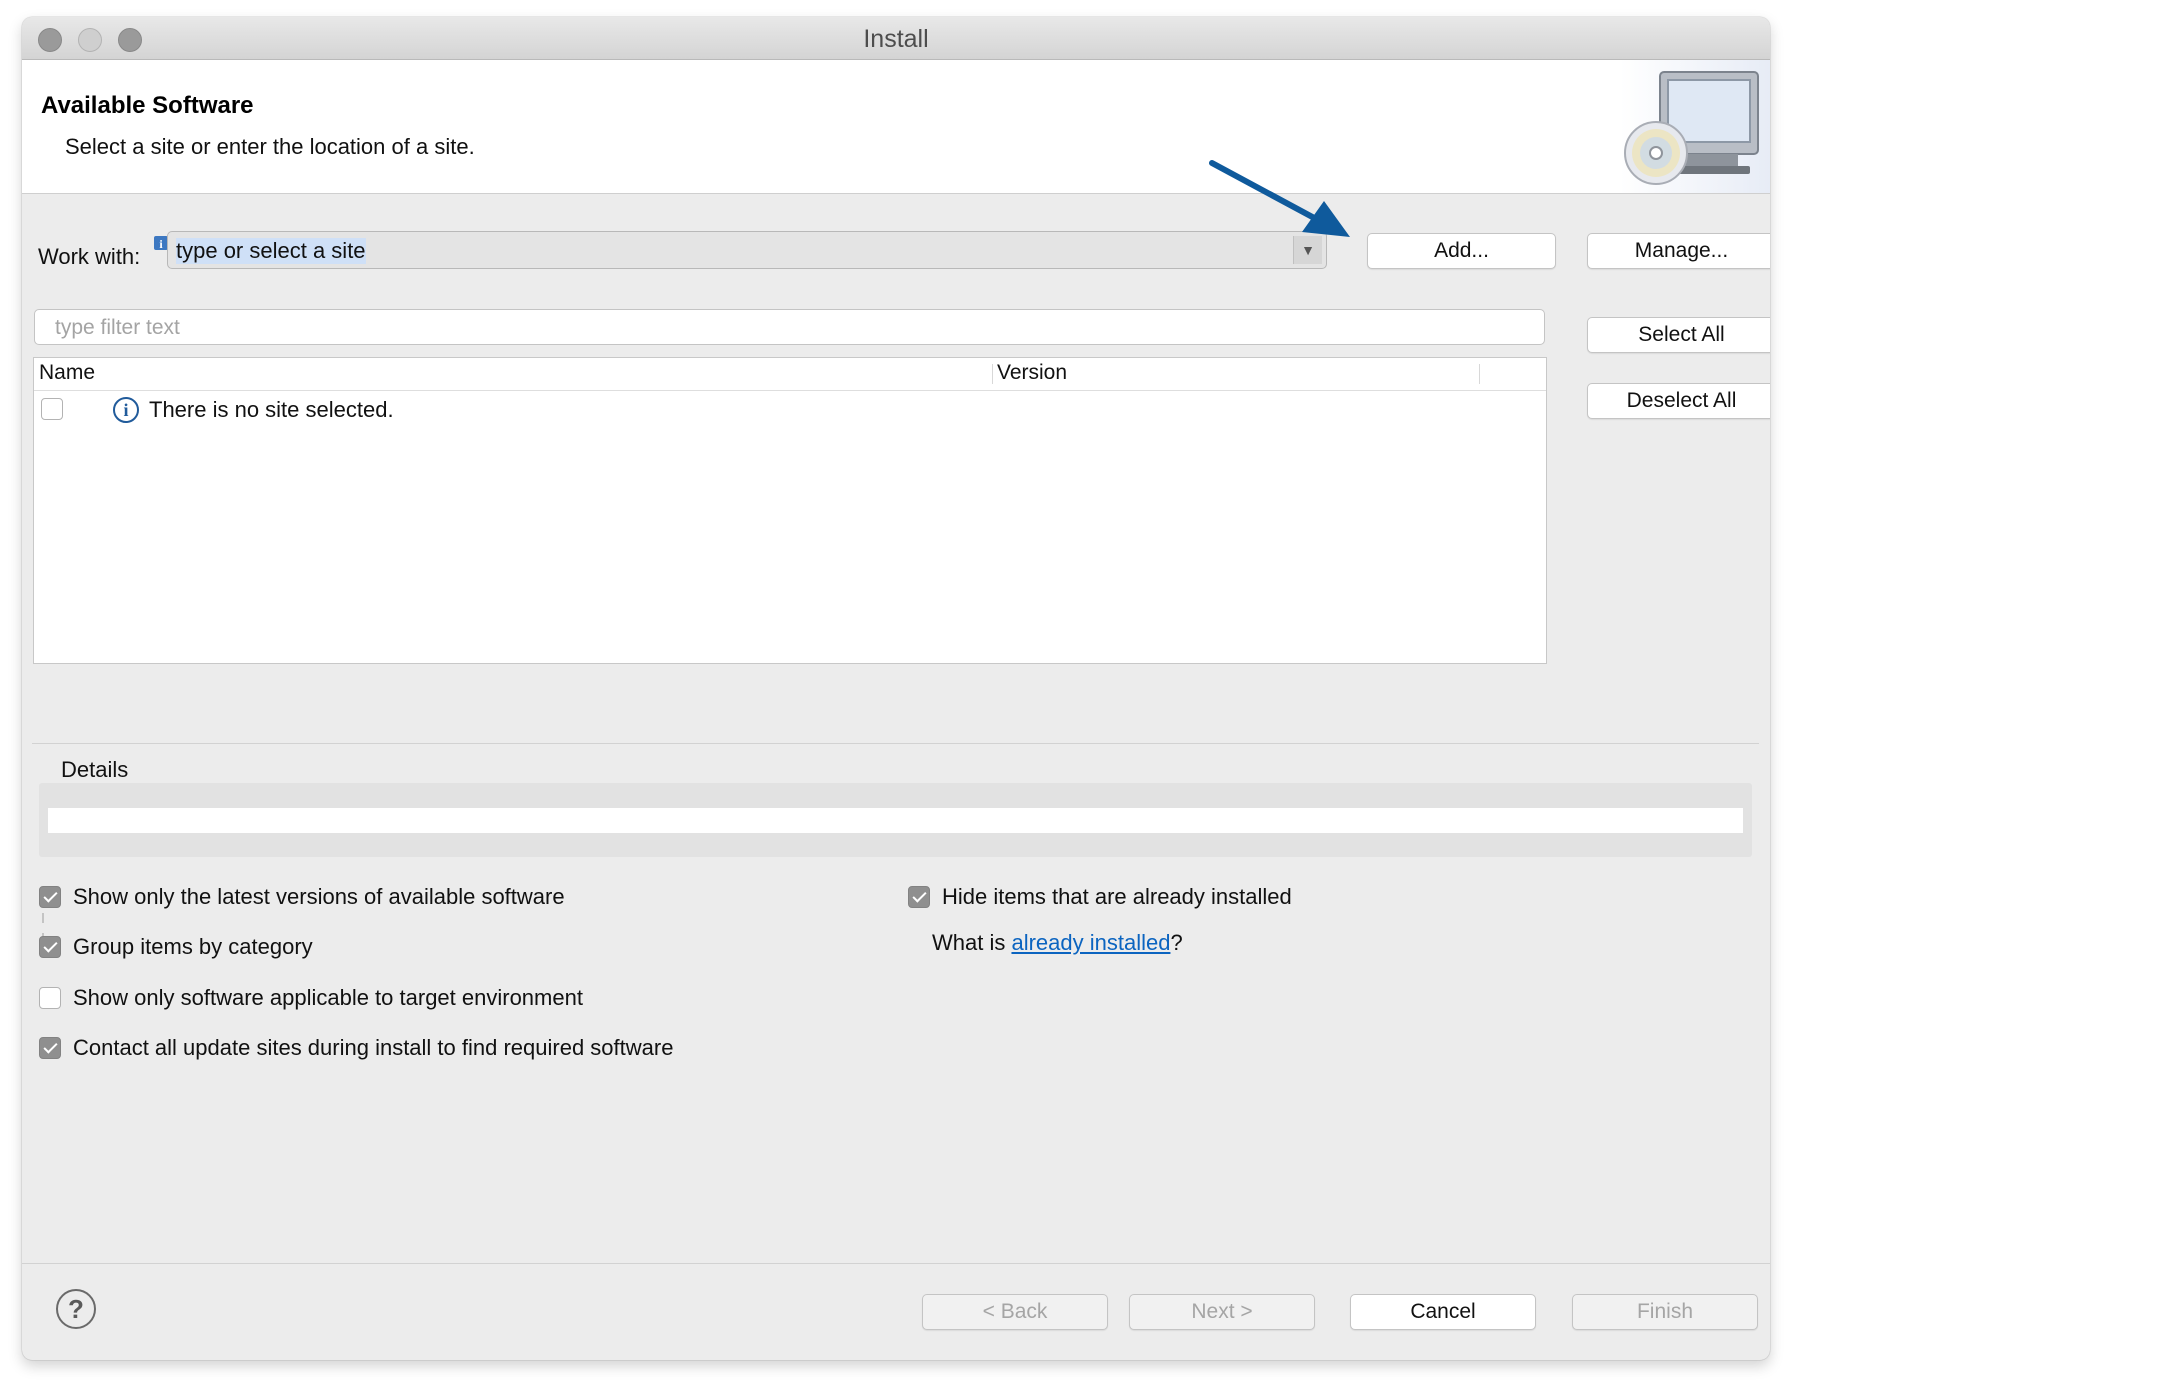  What do you see at coordinates (1117, 896) in the screenshot?
I see `hide-installed-label: Hide items that are already installed` at bounding box center [1117, 896].